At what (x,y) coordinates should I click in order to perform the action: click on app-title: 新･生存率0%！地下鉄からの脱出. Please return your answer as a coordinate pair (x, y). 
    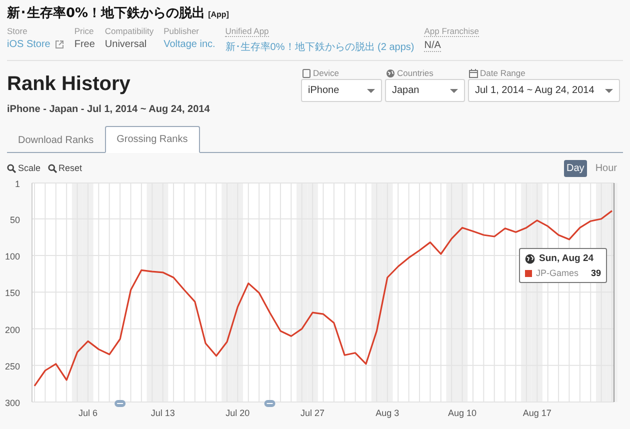
    Looking at the image, I should click on (106, 13).